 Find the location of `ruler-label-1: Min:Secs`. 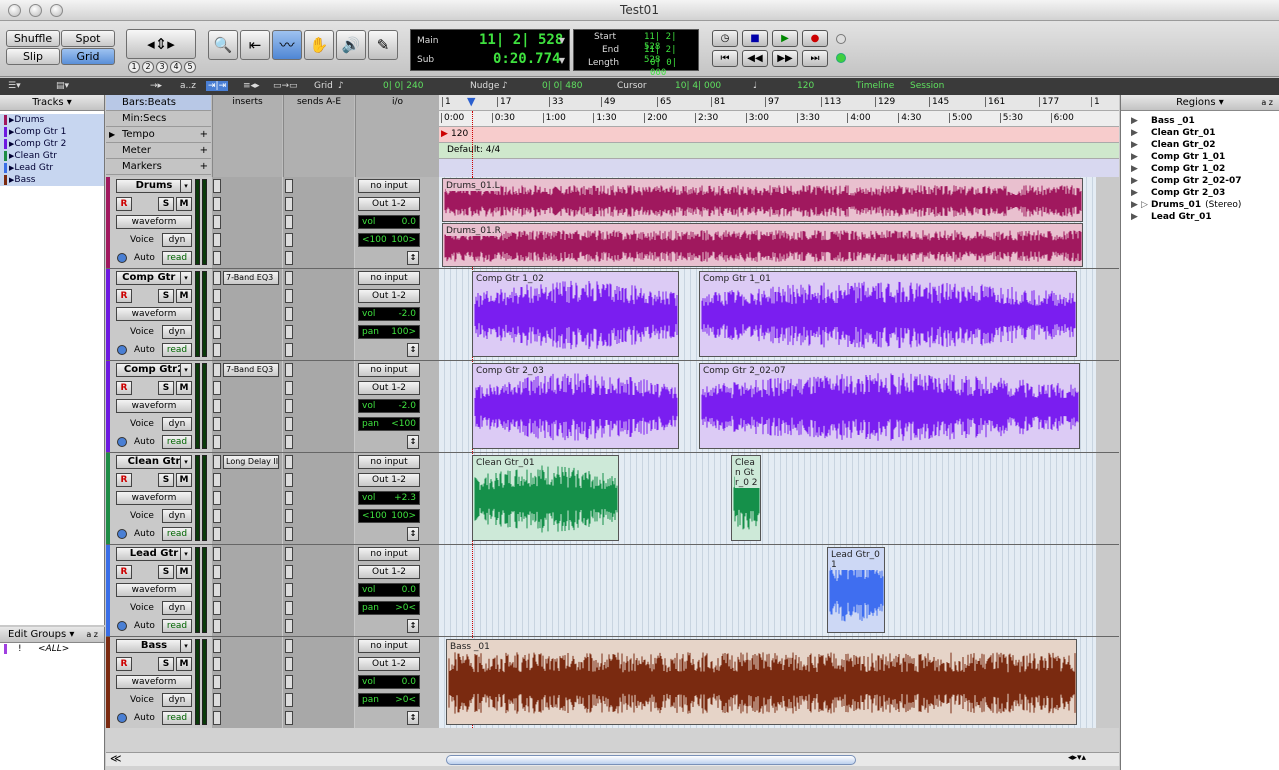

ruler-label-1: Min:Secs is located at coordinates (158, 119).